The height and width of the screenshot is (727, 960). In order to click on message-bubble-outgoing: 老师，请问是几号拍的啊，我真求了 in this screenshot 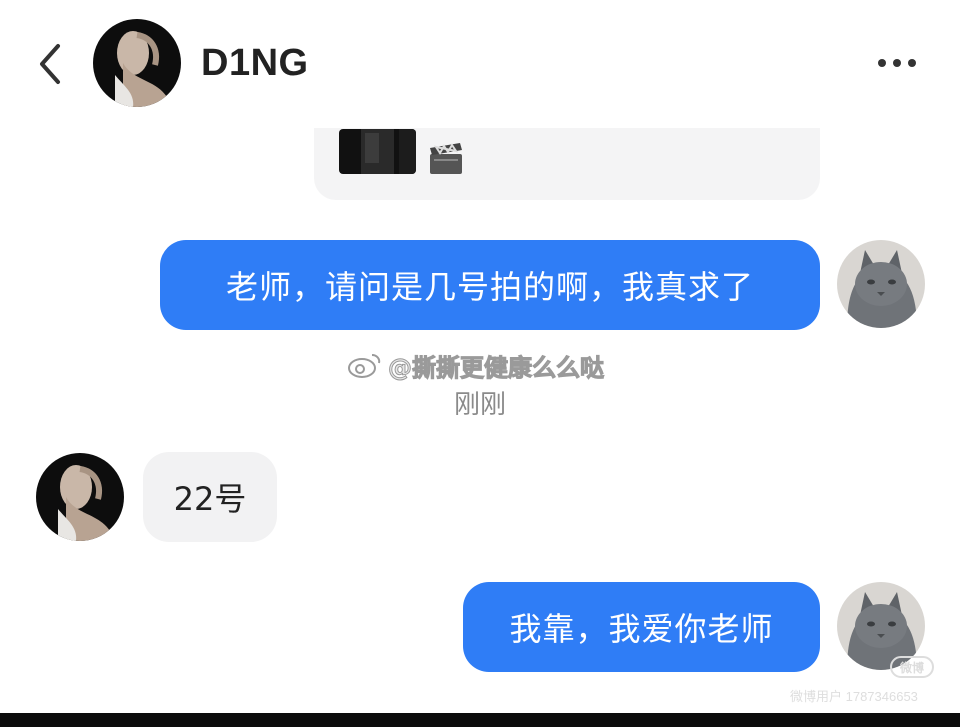, I will do `click(490, 285)`.